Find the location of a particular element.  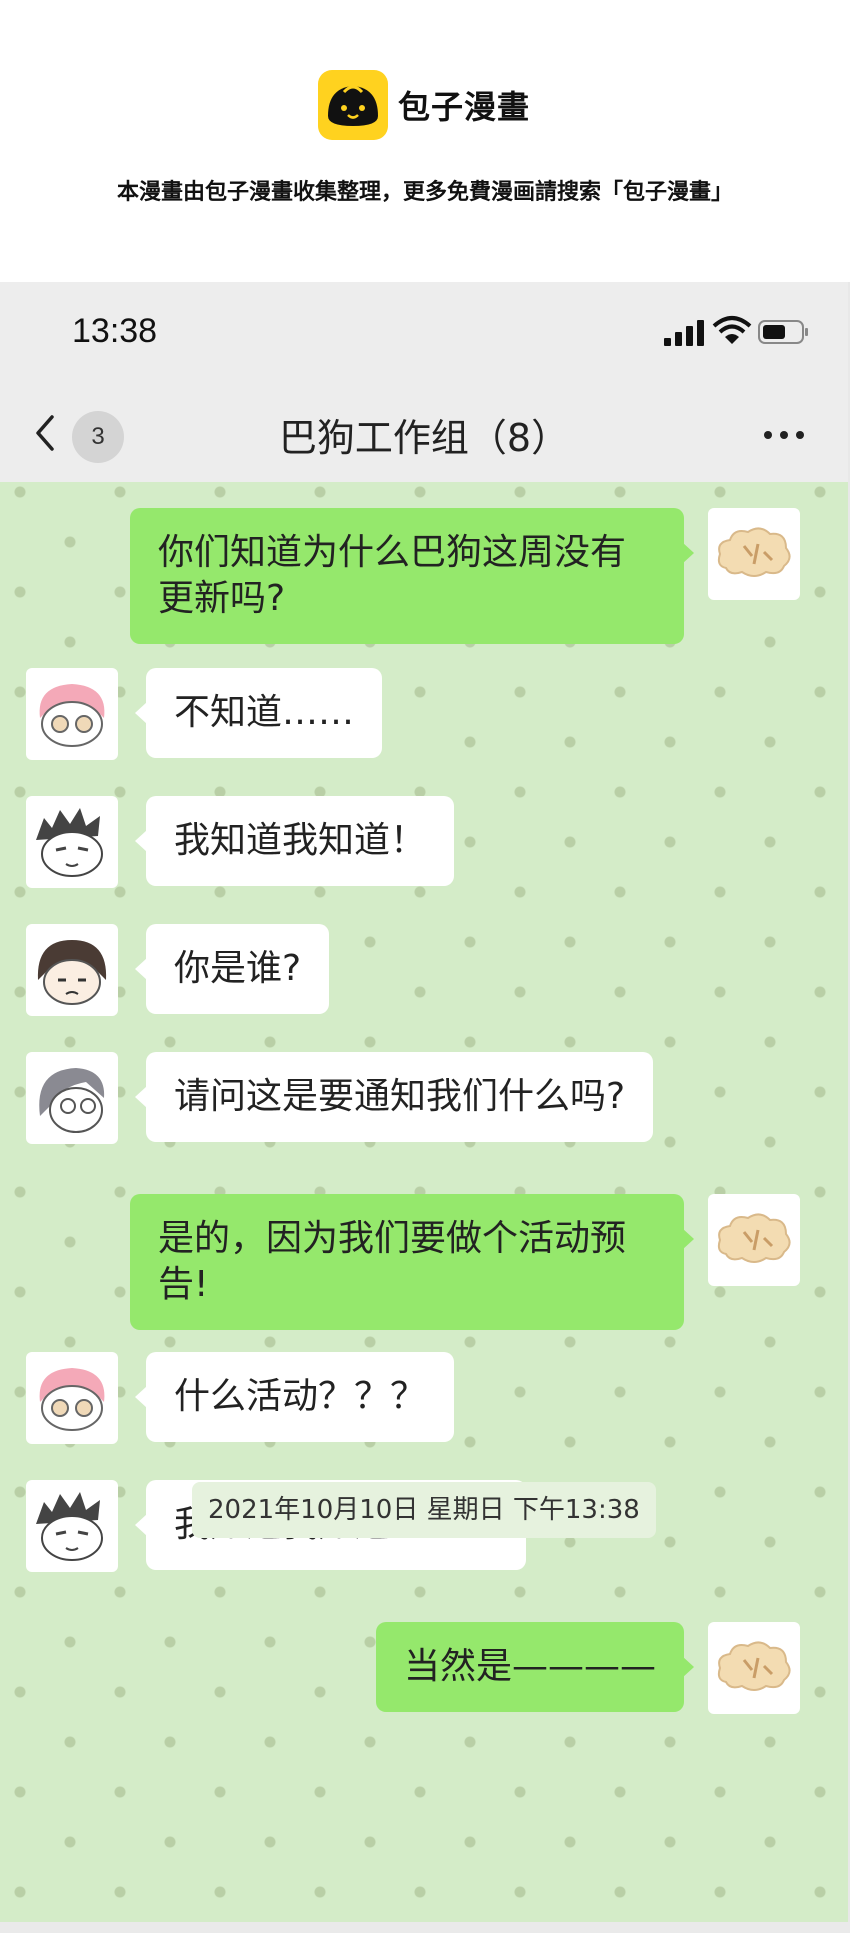

signal-icon is located at coordinates (684, 333).